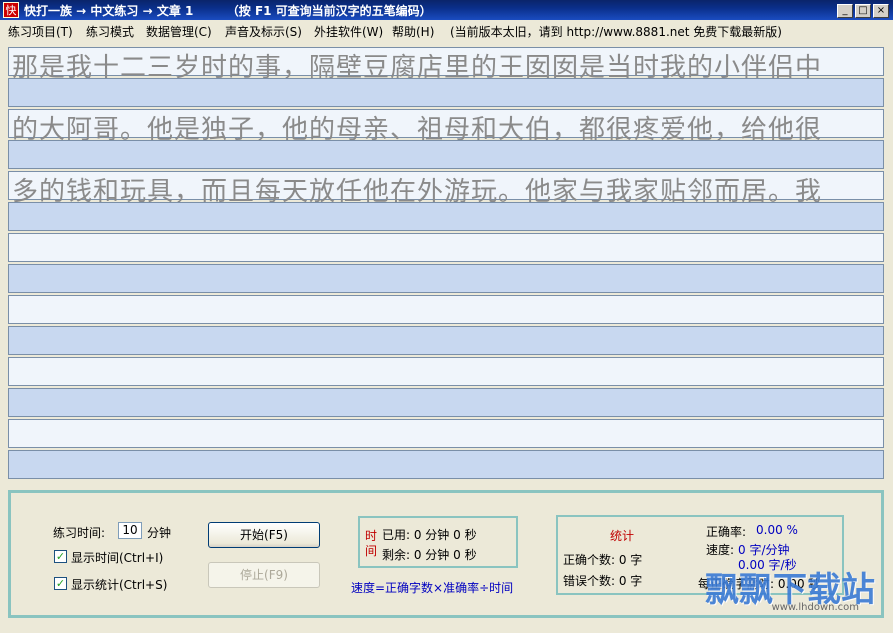 The width and height of the screenshot is (893, 633). Describe the element at coordinates (720, 550) in the screenshot. I see `speed-label: 速度:` at that location.